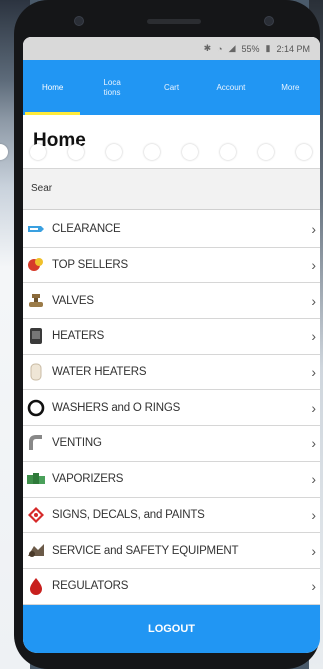 The image size is (323, 669). Describe the element at coordinates (73, 300) in the screenshot. I see `category-label: VALVES` at that location.